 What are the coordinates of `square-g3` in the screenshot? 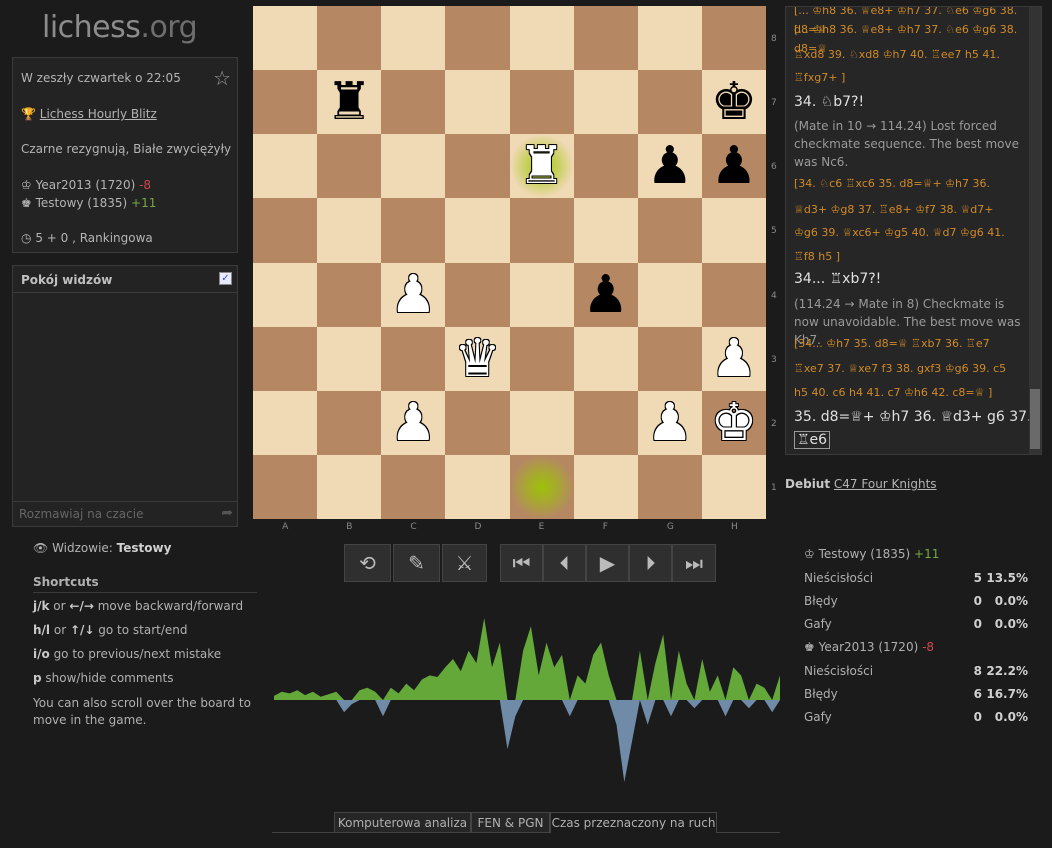 It's located at (669, 358).